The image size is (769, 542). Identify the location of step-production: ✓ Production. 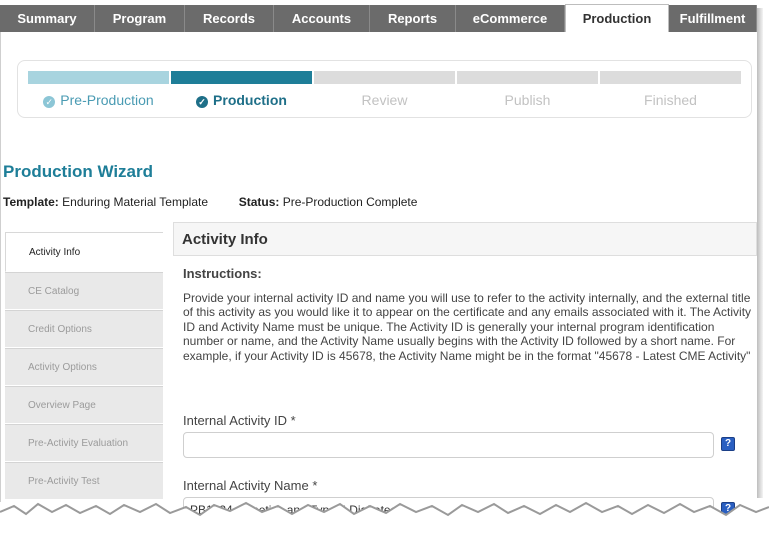
(241, 89).